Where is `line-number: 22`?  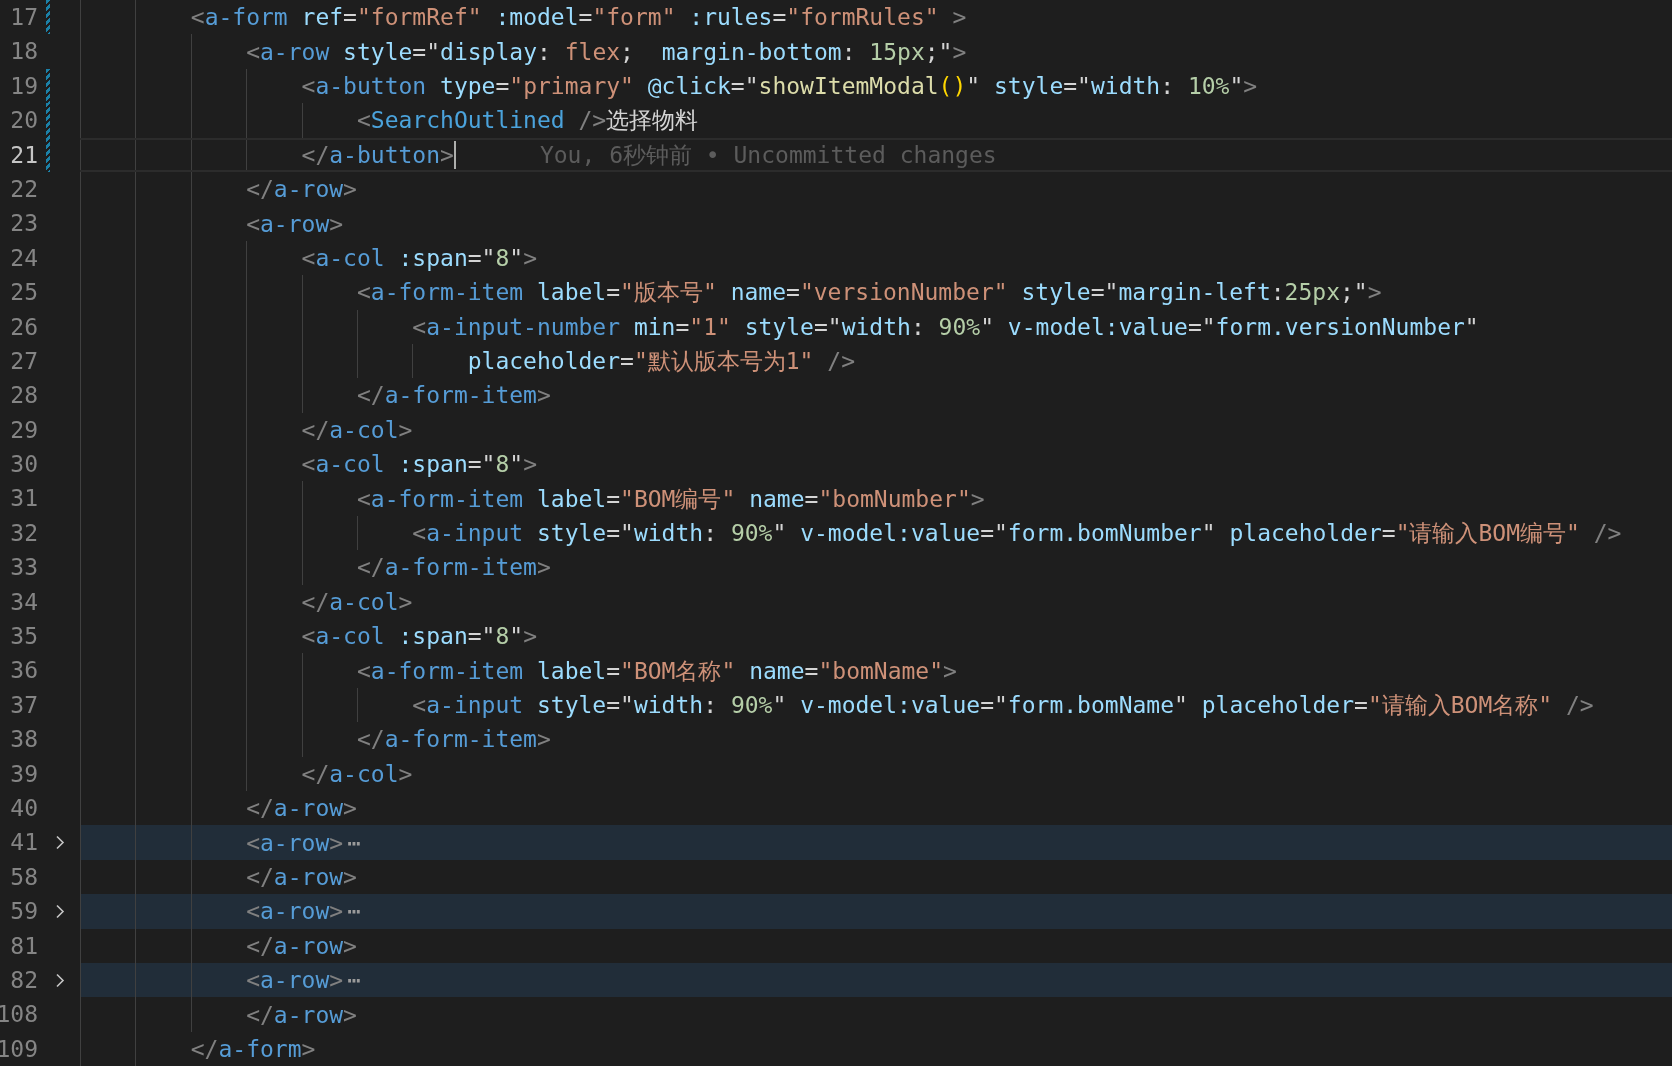
line-number: 22 is located at coordinates (24, 189).